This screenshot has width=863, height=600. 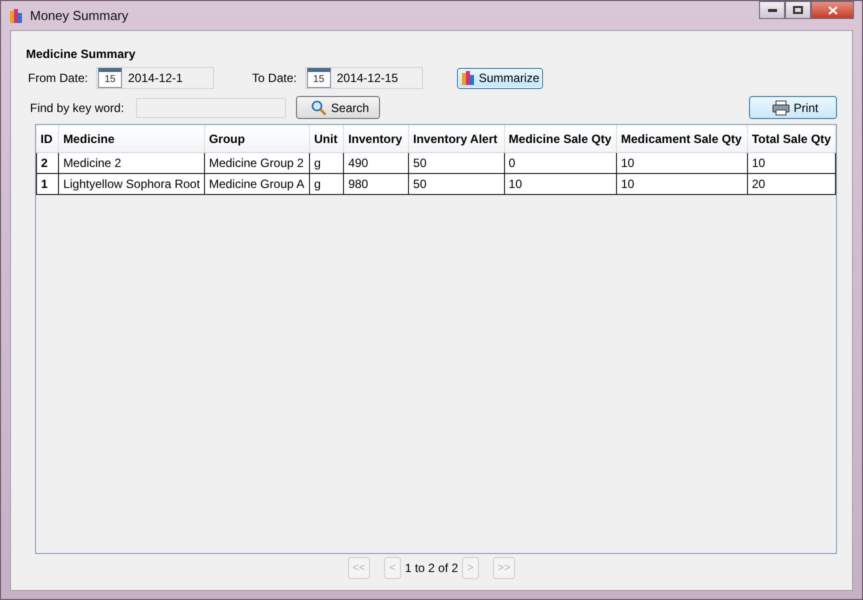 What do you see at coordinates (682, 138) in the screenshot?
I see `column-header: Medicament Sale Qty` at bounding box center [682, 138].